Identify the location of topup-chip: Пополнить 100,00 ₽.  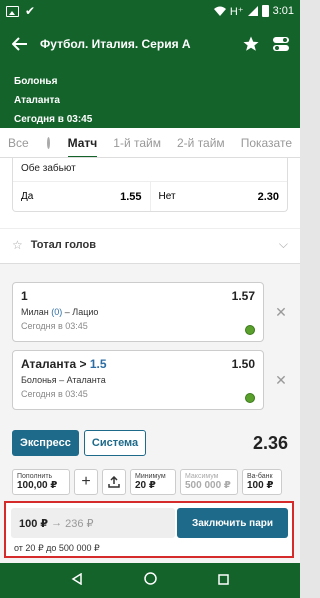
(41, 482).